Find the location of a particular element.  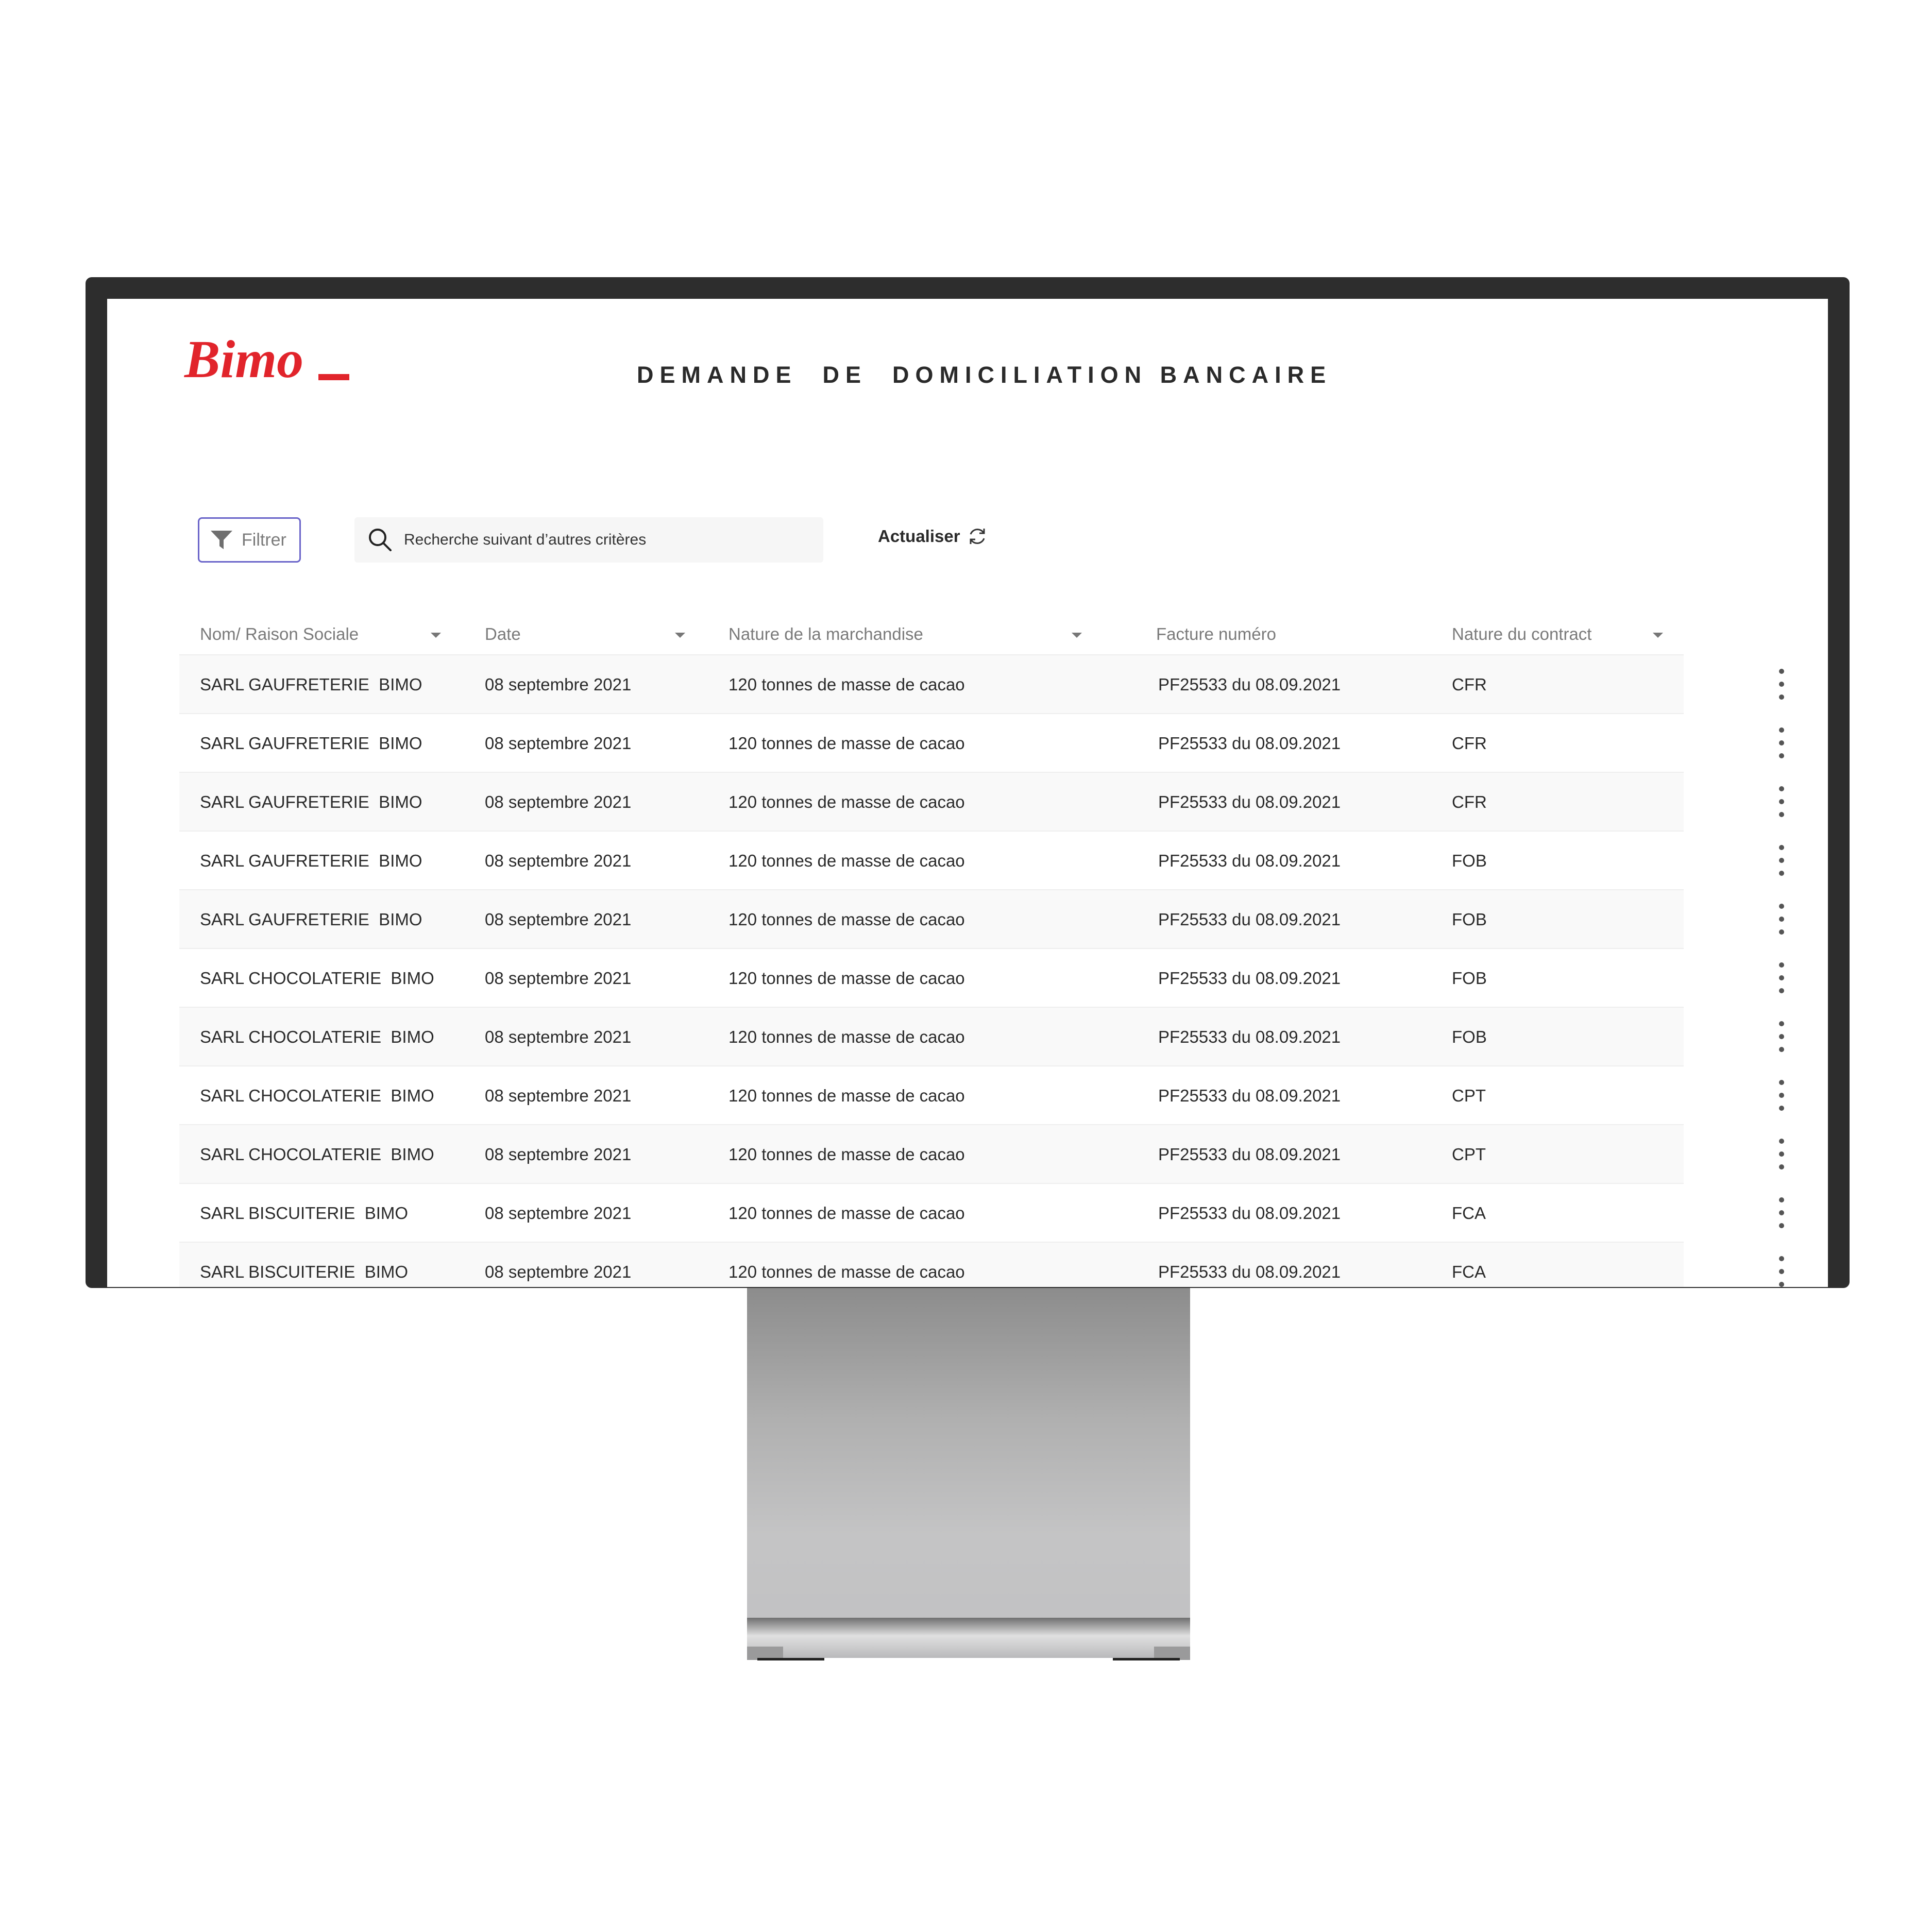

column-header-goods: Nature de la marchandise is located at coordinates (825, 634).